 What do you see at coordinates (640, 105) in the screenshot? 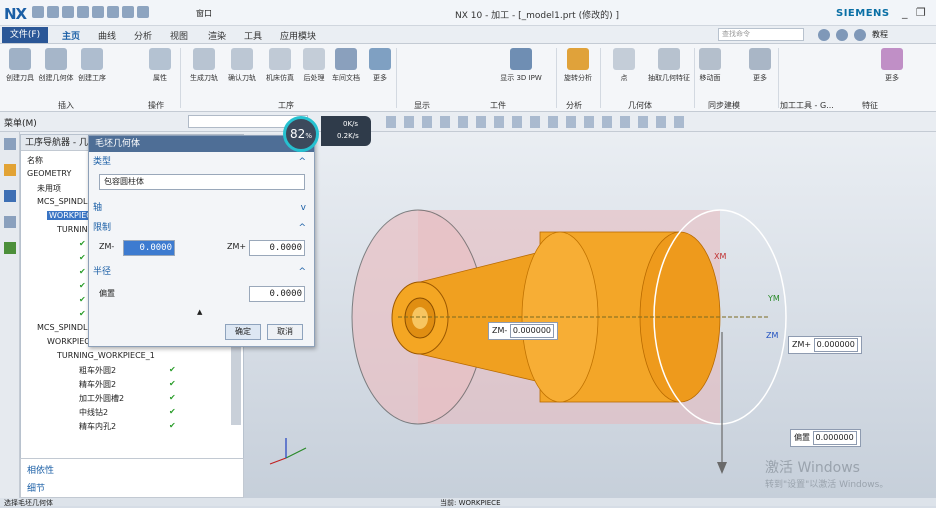
I see `group-geometry: 几何体` at bounding box center [640, 105].